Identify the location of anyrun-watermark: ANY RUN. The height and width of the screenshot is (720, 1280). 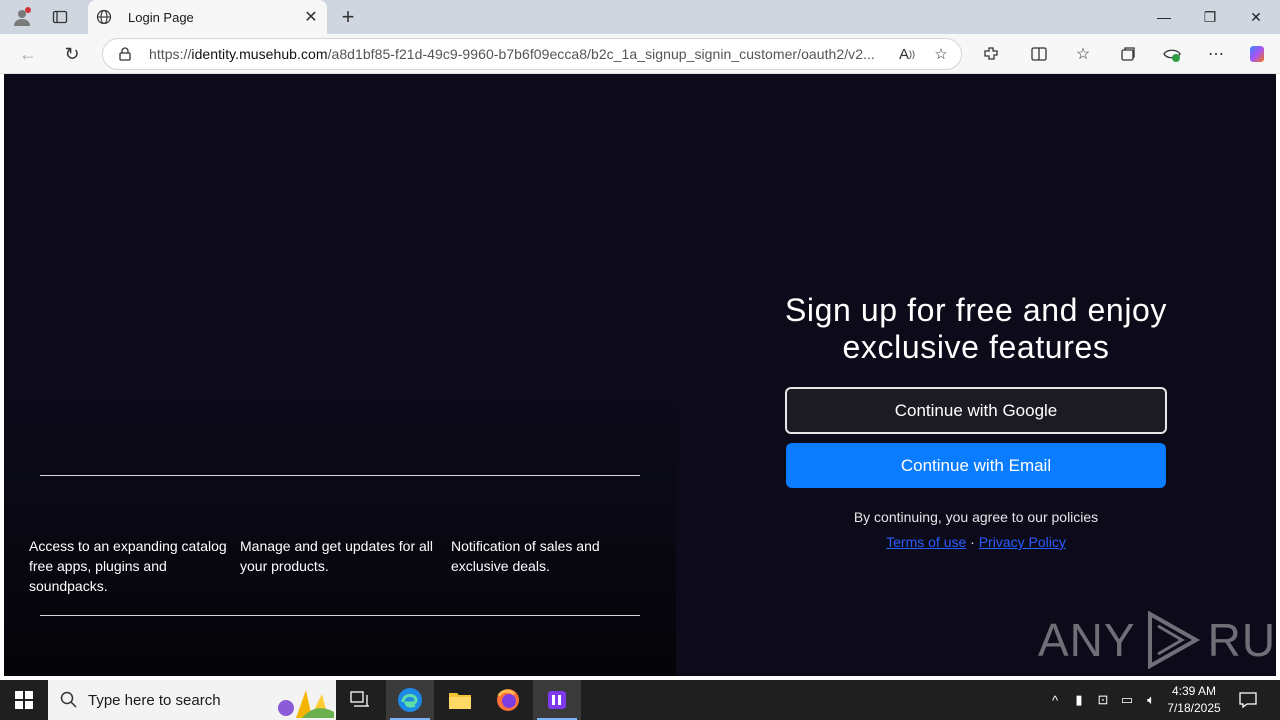
(1157, 640).